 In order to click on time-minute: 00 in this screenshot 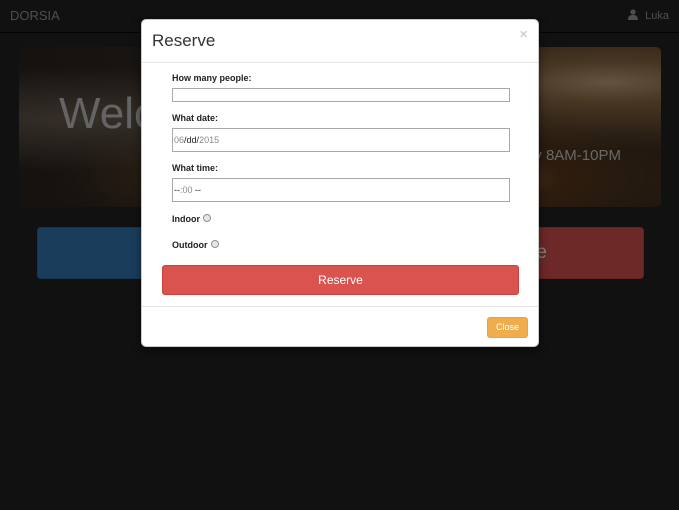, I will do `click(187, 190)`.